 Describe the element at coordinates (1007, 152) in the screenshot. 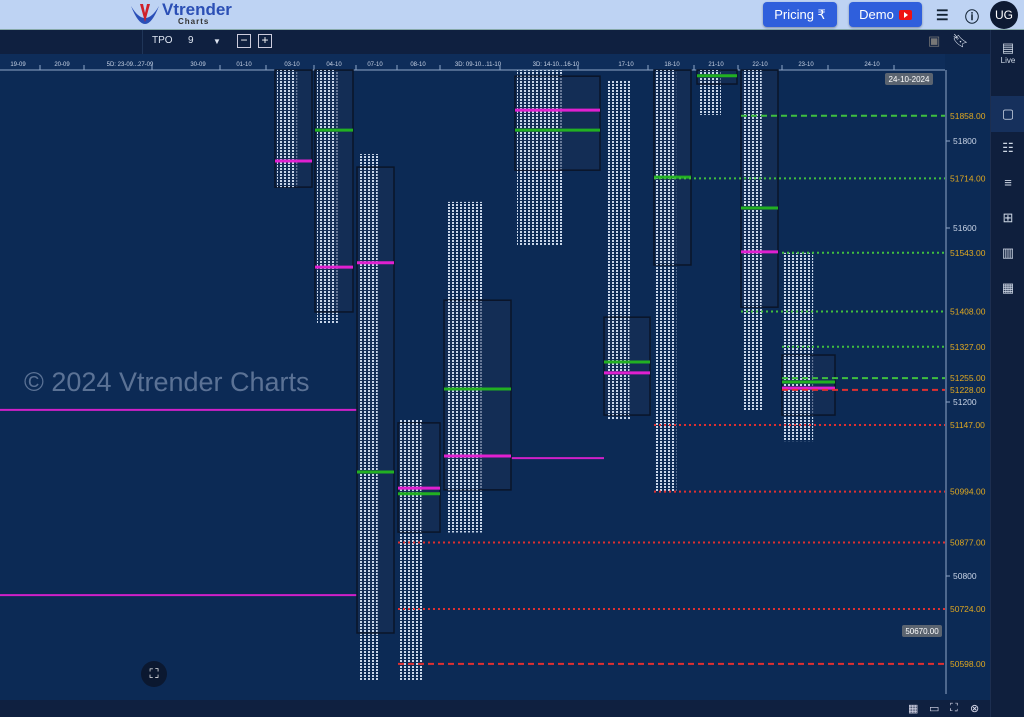

I see `layout-split-icon: ☷` at that location.